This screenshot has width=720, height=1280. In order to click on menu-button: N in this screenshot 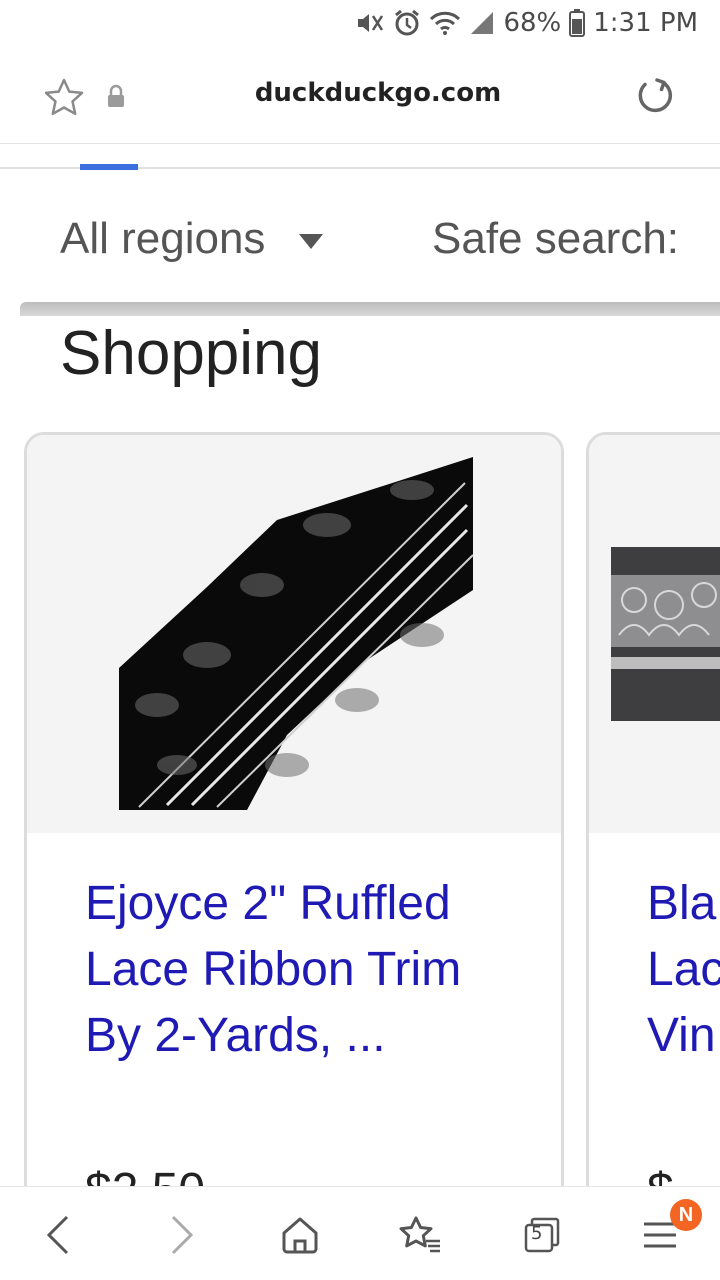, I will do `click(669, 1229)`.